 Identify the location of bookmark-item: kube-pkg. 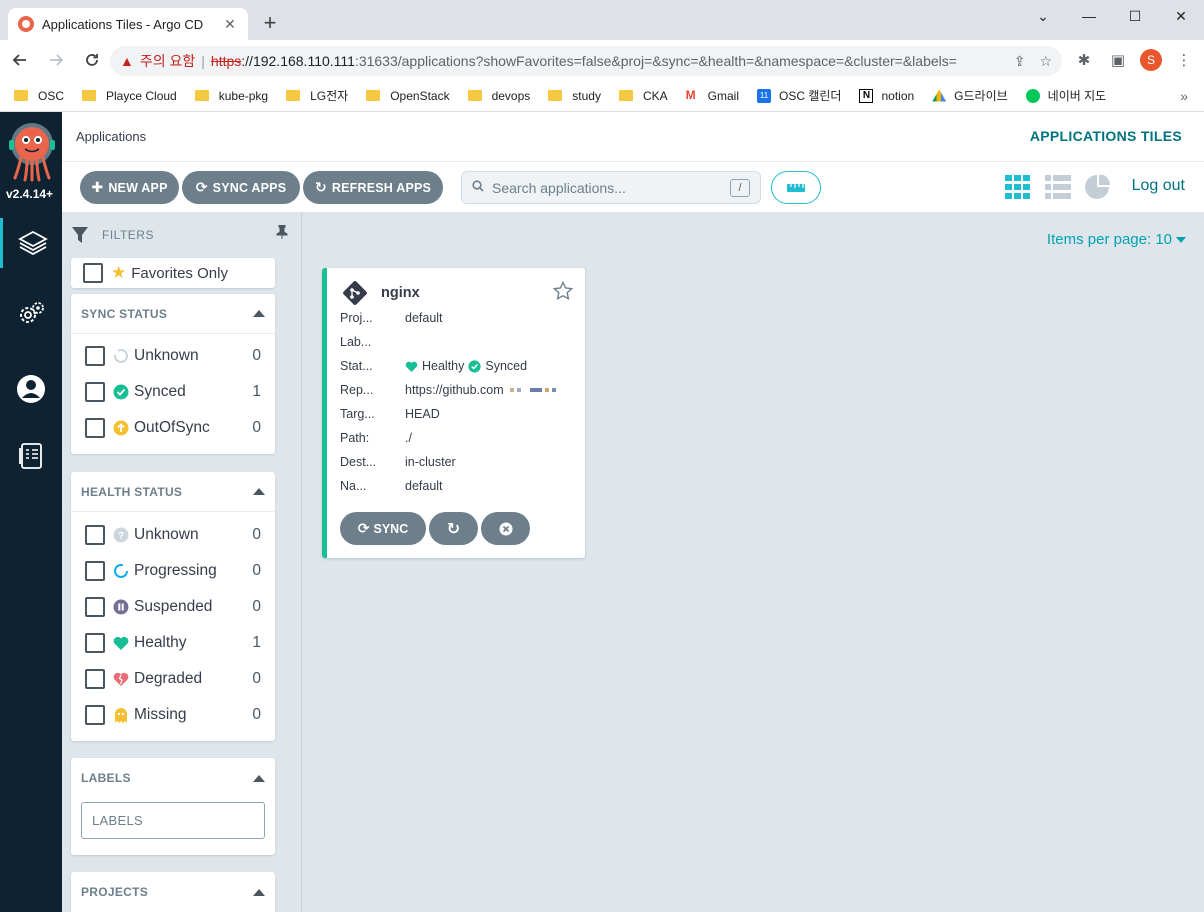
(231, 96).